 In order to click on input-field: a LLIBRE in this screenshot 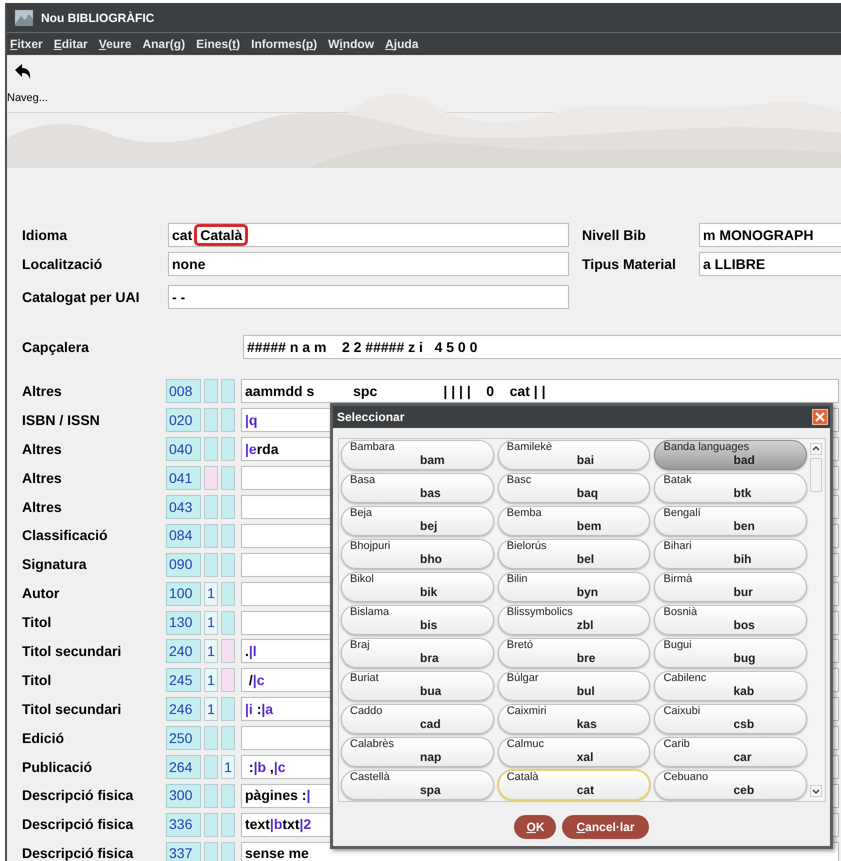, I will do `click(770, 264)`.